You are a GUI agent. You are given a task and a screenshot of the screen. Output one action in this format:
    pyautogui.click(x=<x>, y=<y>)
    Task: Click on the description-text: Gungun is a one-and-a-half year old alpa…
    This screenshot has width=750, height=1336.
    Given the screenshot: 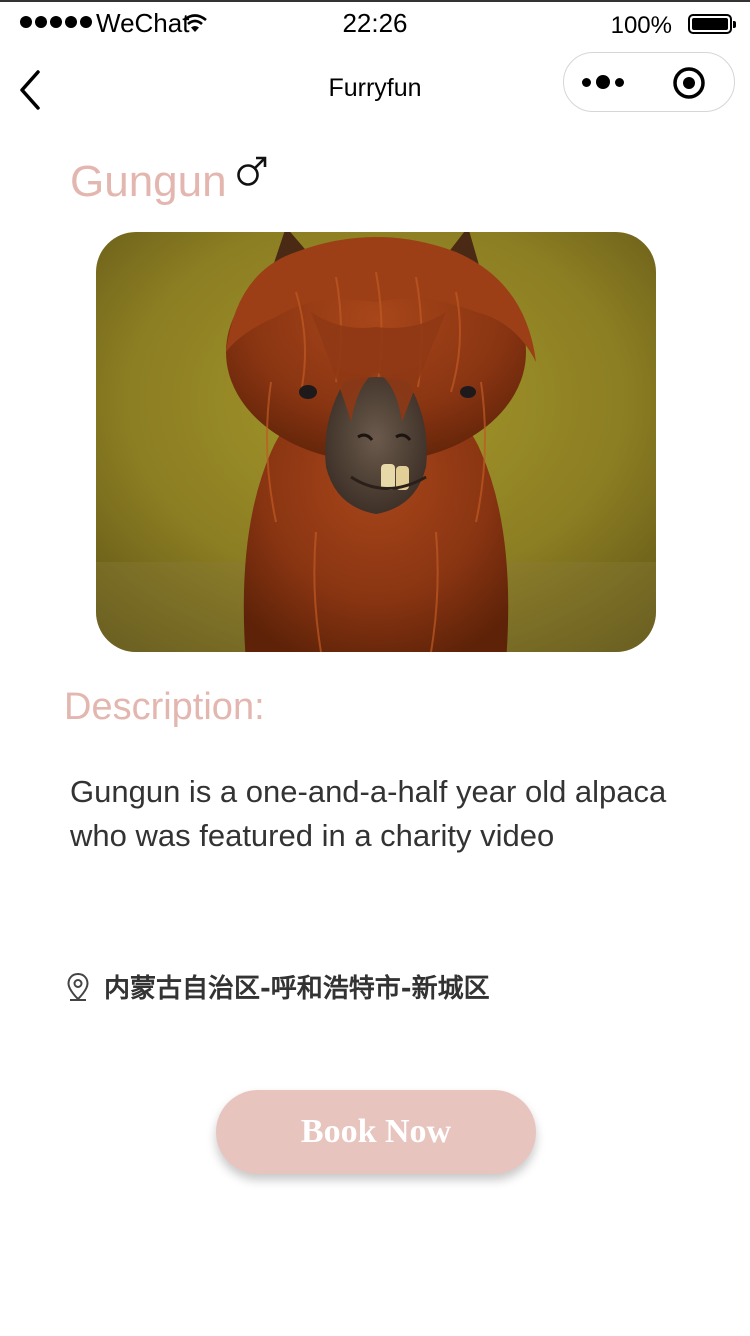 What is the action you would take?
    pyautogui.click(x=368, y=813)
    